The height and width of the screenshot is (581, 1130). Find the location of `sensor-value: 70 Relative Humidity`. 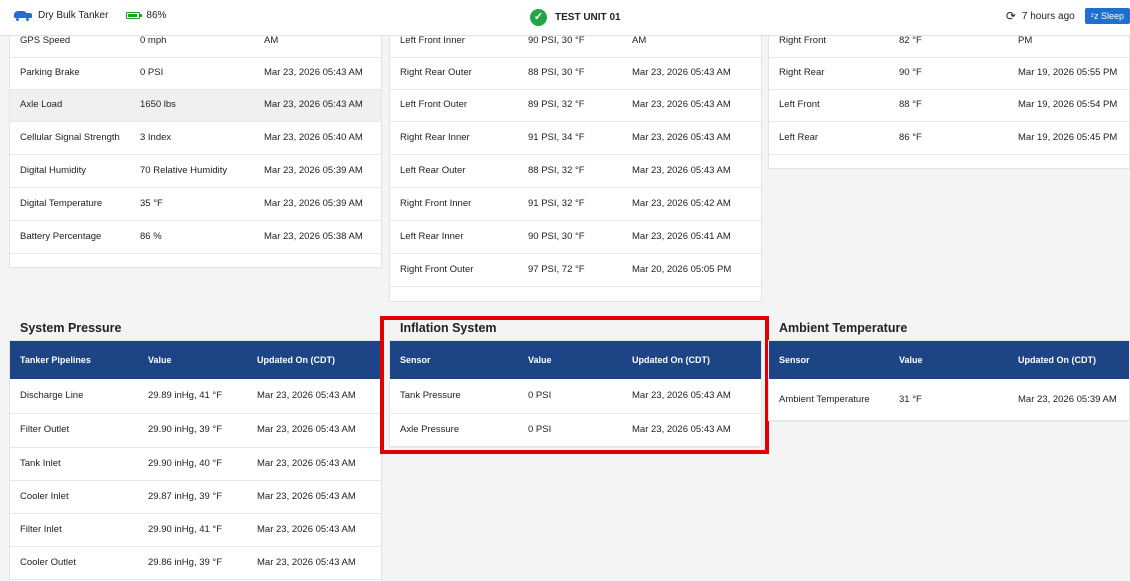

sensor-value: 70 Relative Humidity is located at coordinates (195, 171).